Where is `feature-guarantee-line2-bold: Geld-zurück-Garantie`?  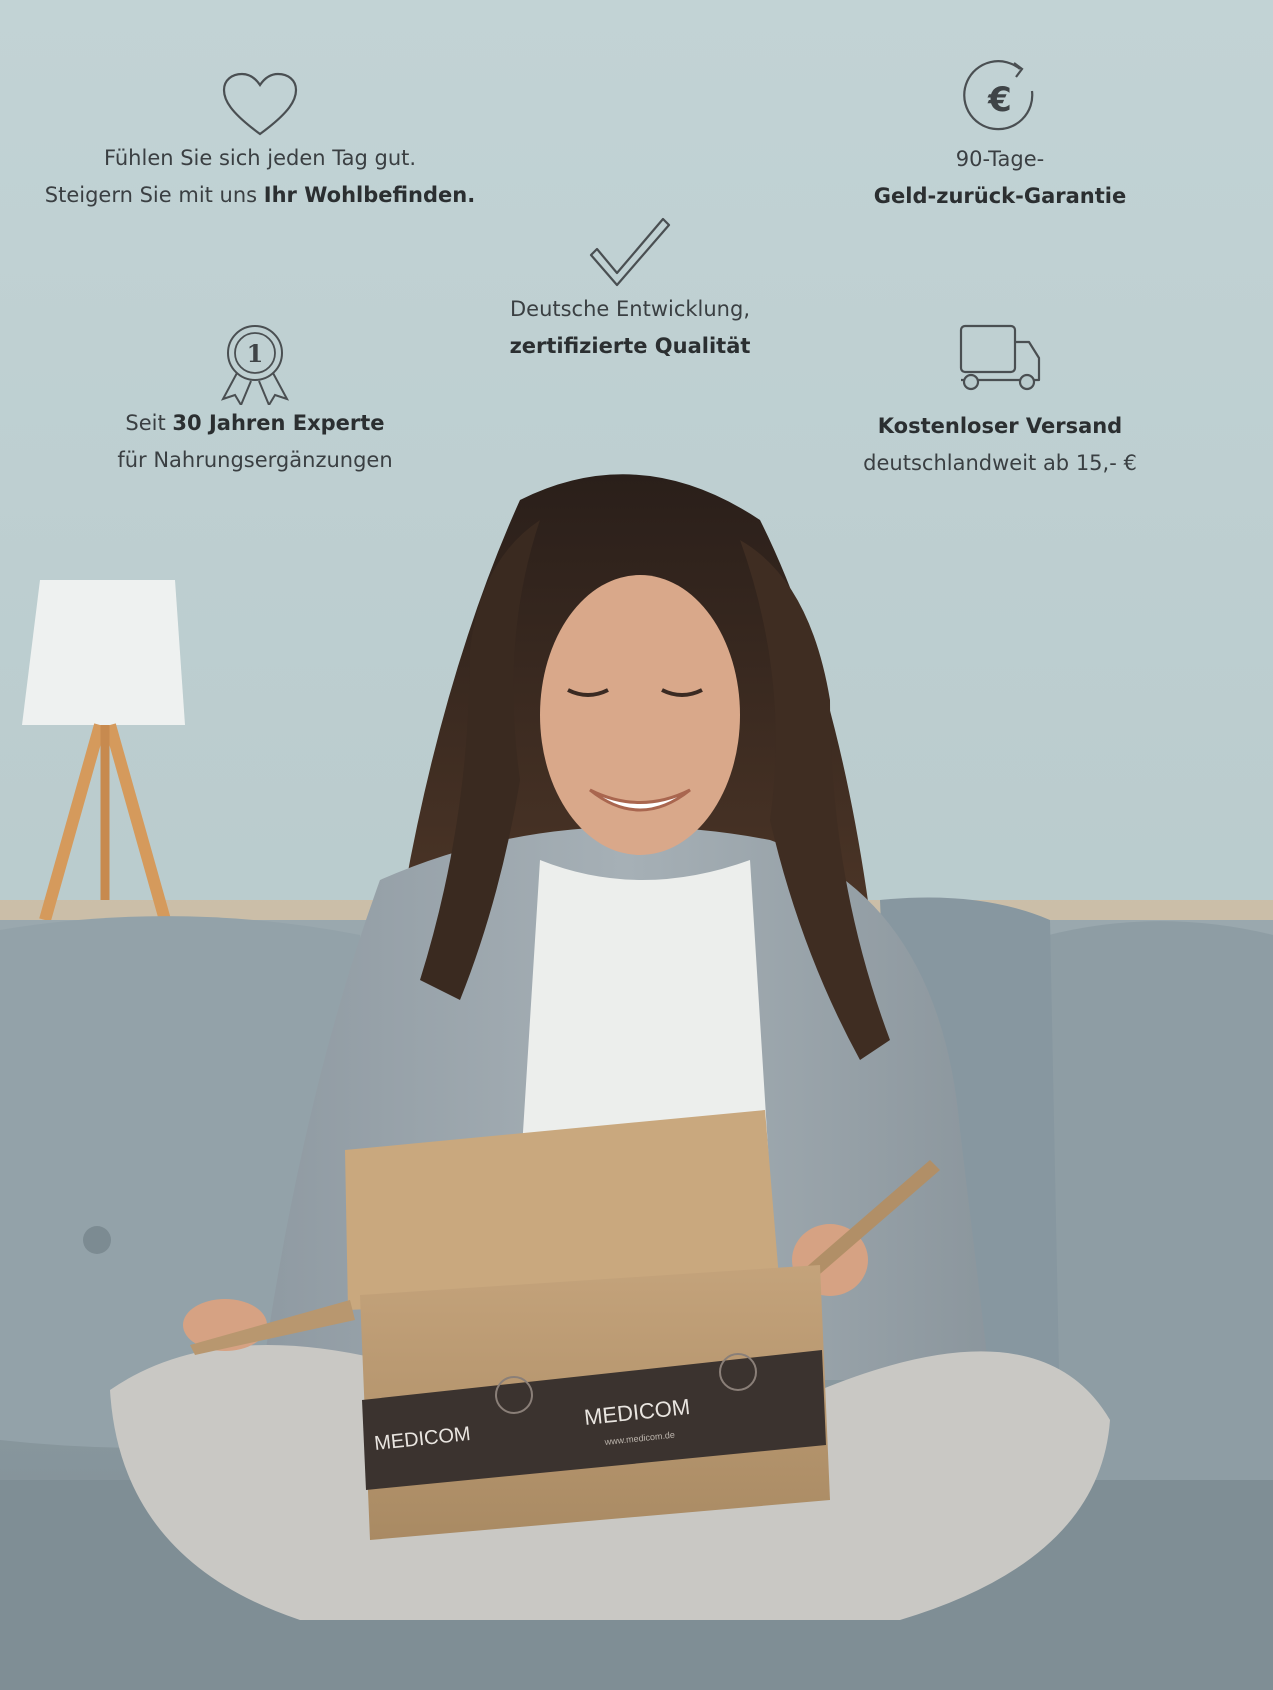 feature-guarantee-line2-bold: Geld-zurück-Garantie is located at coordinates (1000, 196).